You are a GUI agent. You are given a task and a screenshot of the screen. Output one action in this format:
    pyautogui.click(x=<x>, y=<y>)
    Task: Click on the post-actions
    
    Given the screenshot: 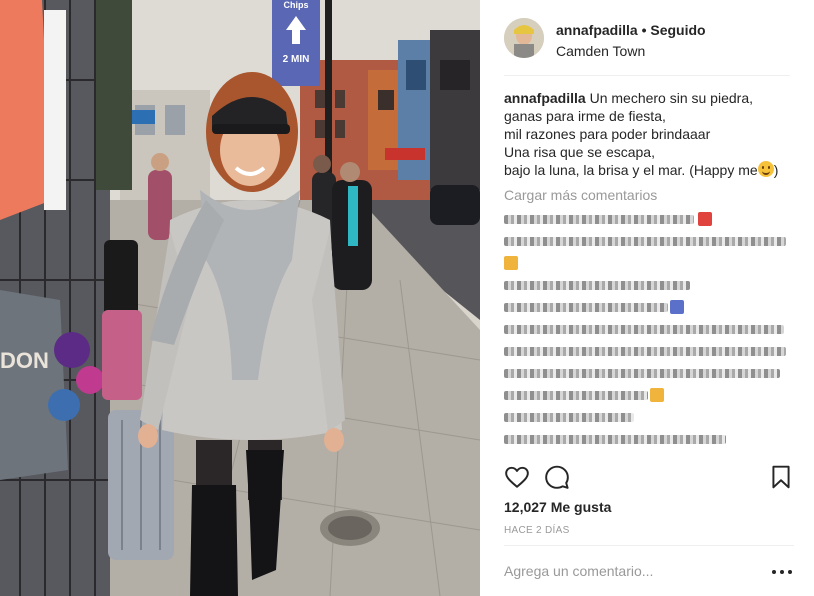 What is the action you would take?
    pyautogui.click(x=649, y=478)
    